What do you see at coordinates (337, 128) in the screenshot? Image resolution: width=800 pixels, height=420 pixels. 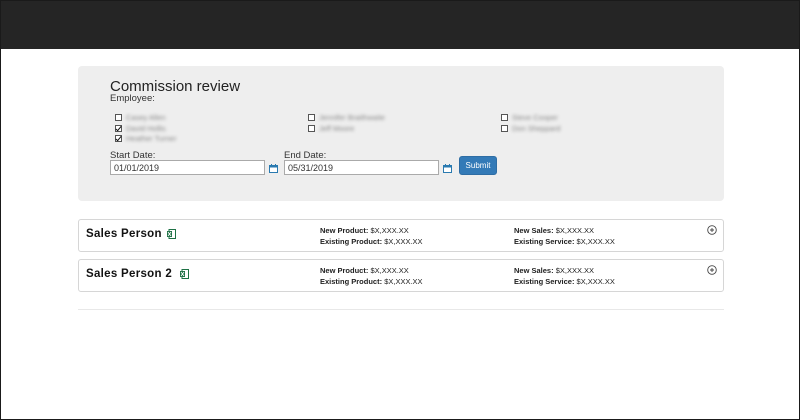 I see `employee-name: Jeff Moore` at bounding box center [337, 128].